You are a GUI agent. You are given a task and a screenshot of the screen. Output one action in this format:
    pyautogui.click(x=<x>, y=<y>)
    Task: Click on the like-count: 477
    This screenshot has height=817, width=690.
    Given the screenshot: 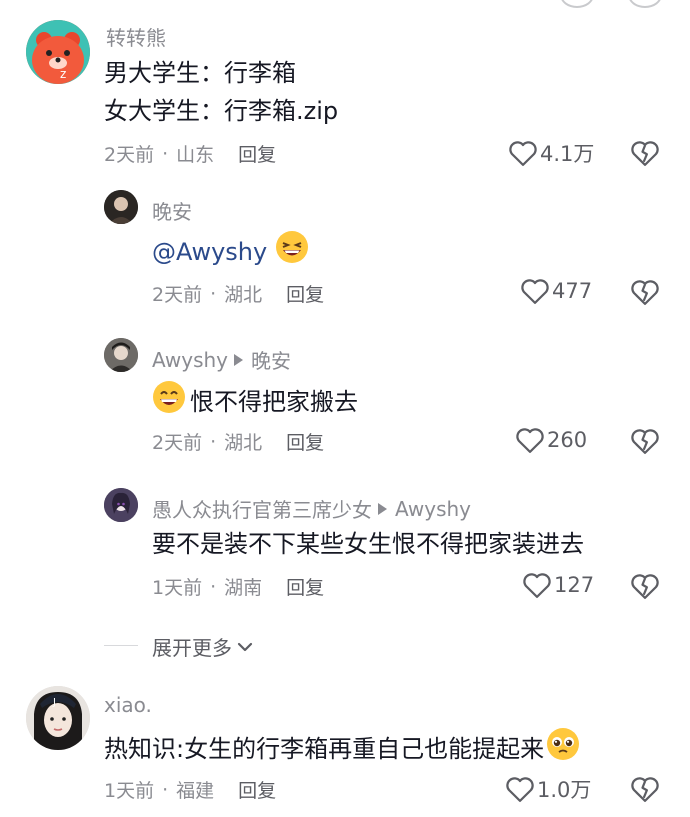 What is the action you would take?
    pyautogui.click(x=572, y=291)
    